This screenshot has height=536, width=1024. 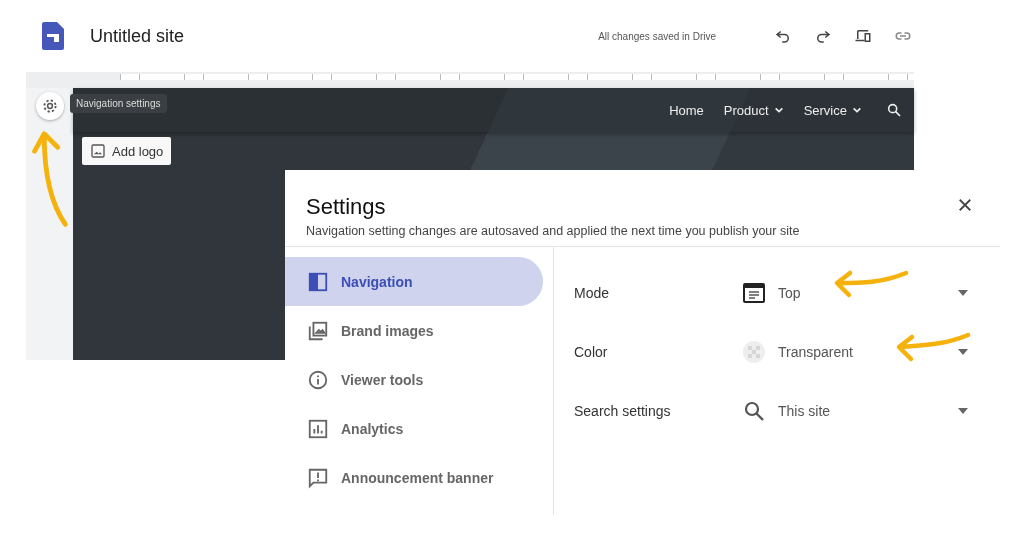 What do you see at coordinates (414, 477) in the screenshot?
I see `settings-nav-item: Announcement banner` at bounding box center [414, 477].